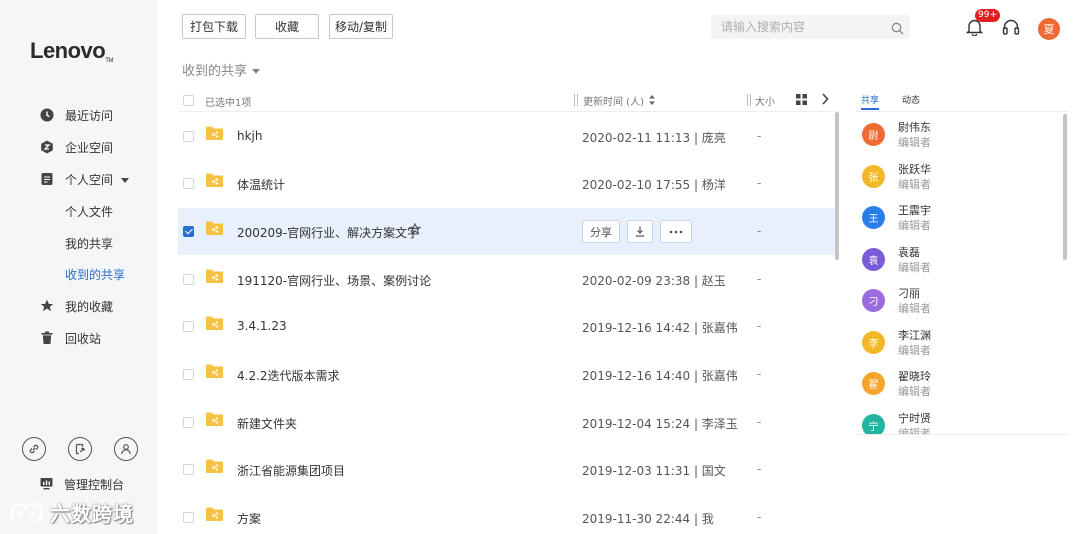 The image size is (1080, 534). What do you see at coordinates (601, 231) in the screenshot?
I see `share-button: 分享` at bounding box center [601, 231].